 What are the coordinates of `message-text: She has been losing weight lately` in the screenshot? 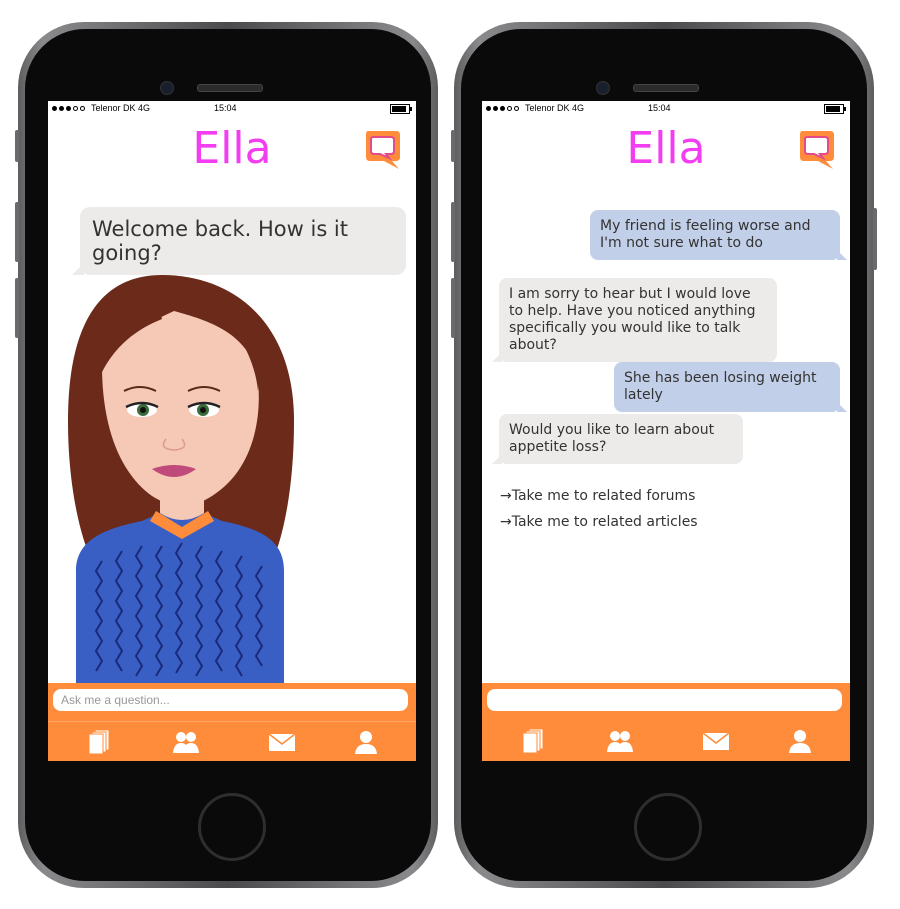 It's located at (720, 386).